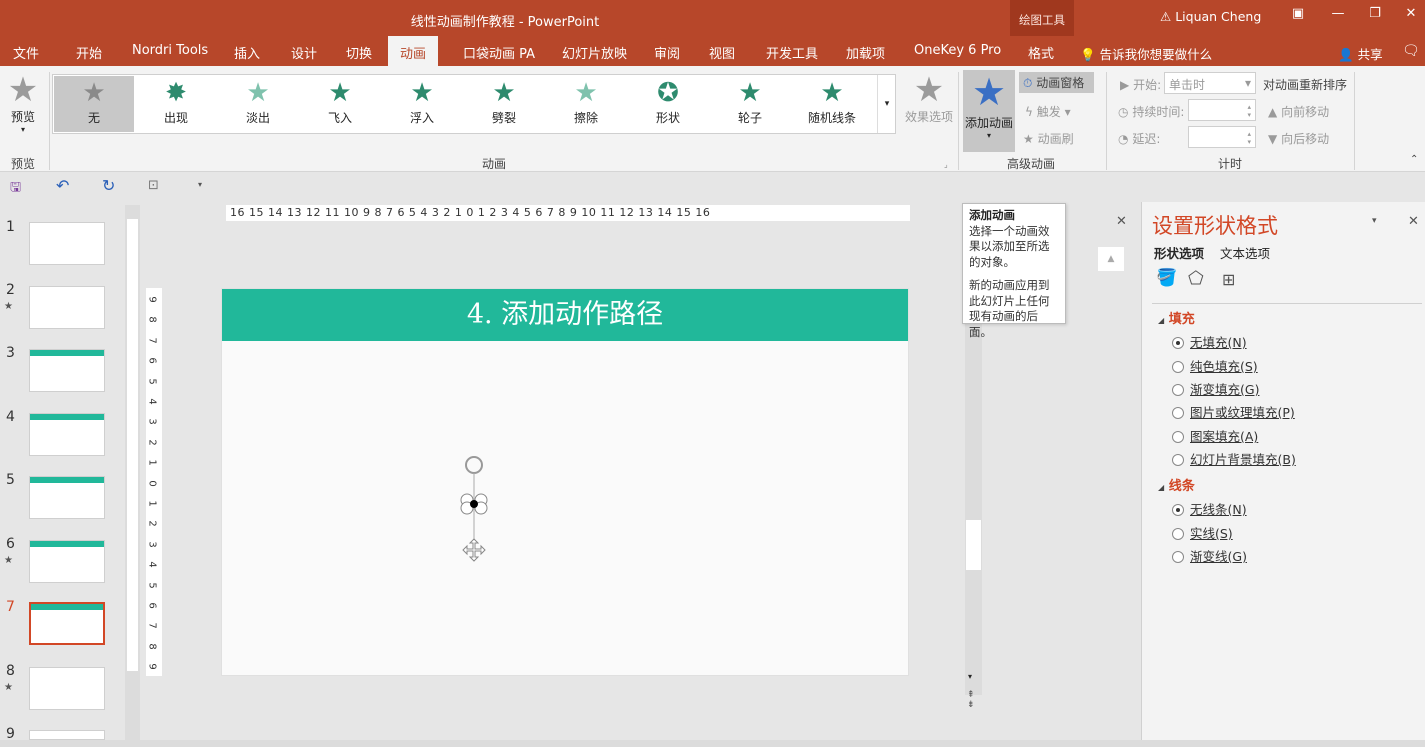 The image size is (1425, 747). Describe the element at coordinates (946, 164) in the screenshot. I see `dialog-launcher-icon: ⌟` at that location.